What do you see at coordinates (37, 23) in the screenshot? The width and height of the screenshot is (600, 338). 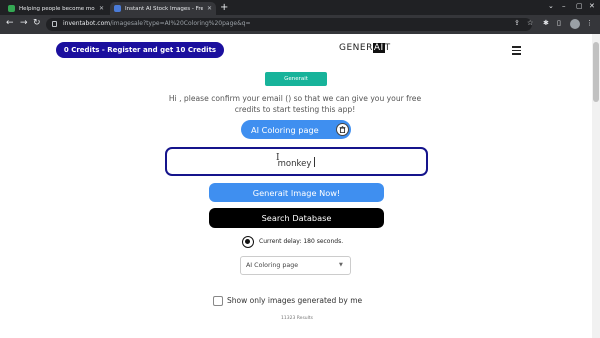 I see `reload-icon: ↻` at bounding box center [37, 23].